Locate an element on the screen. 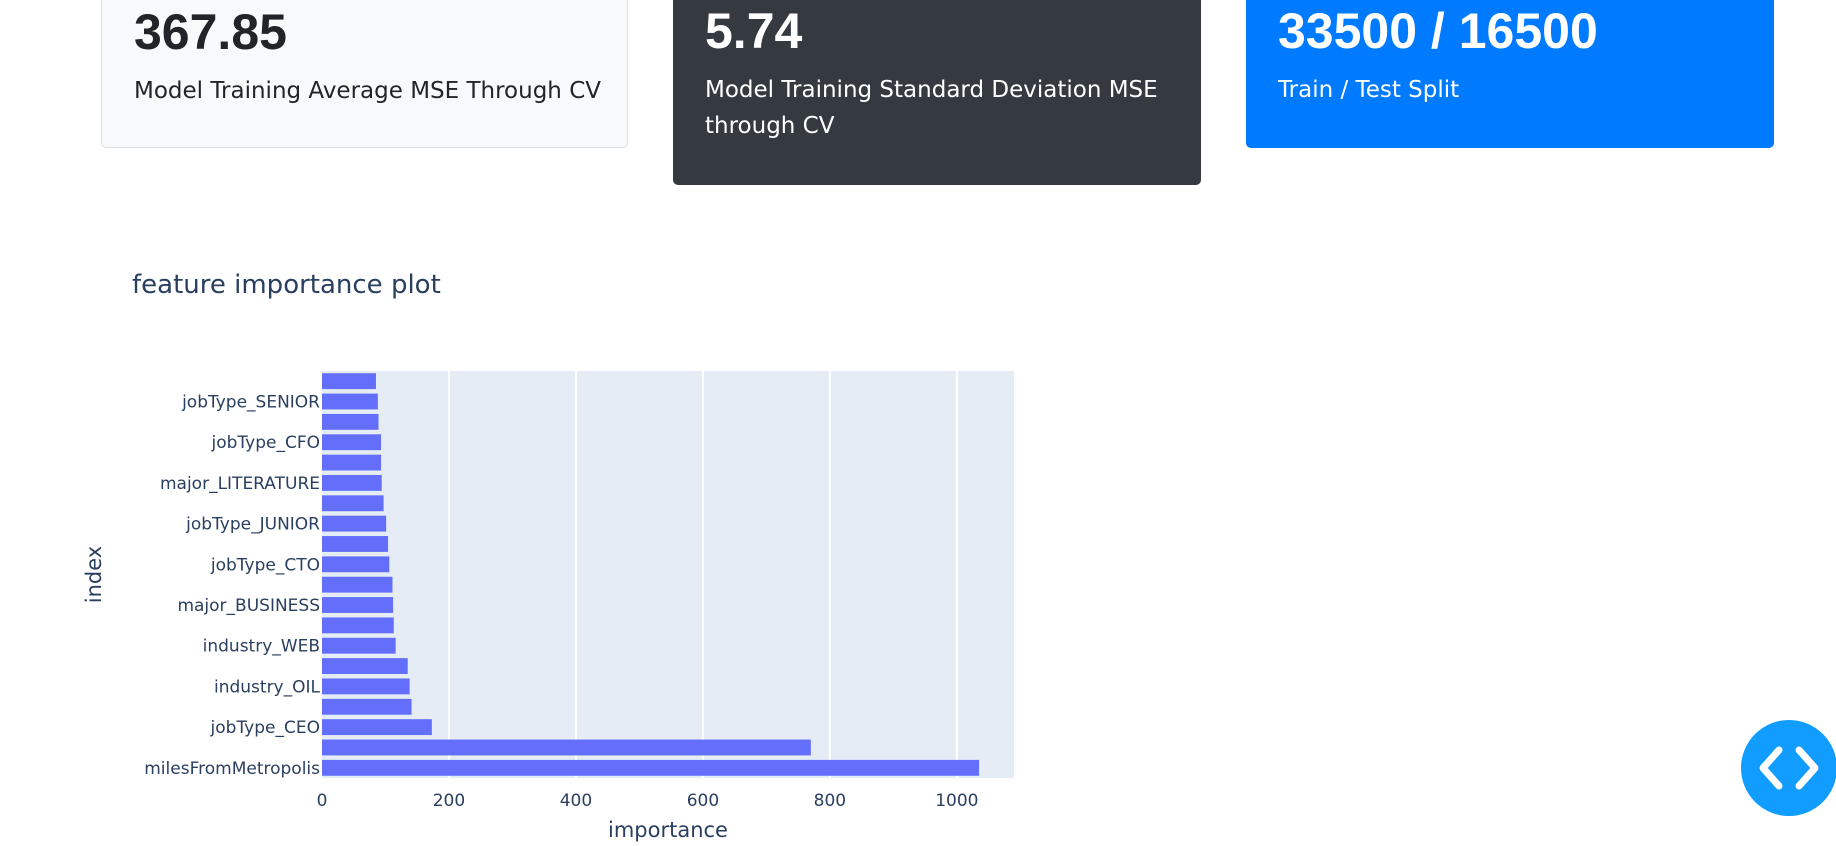 The width and height of the screenshot is (1836, 846). x-tick-labels: 0 200 400 600 800 1000 is located at coordinates (648, 801).